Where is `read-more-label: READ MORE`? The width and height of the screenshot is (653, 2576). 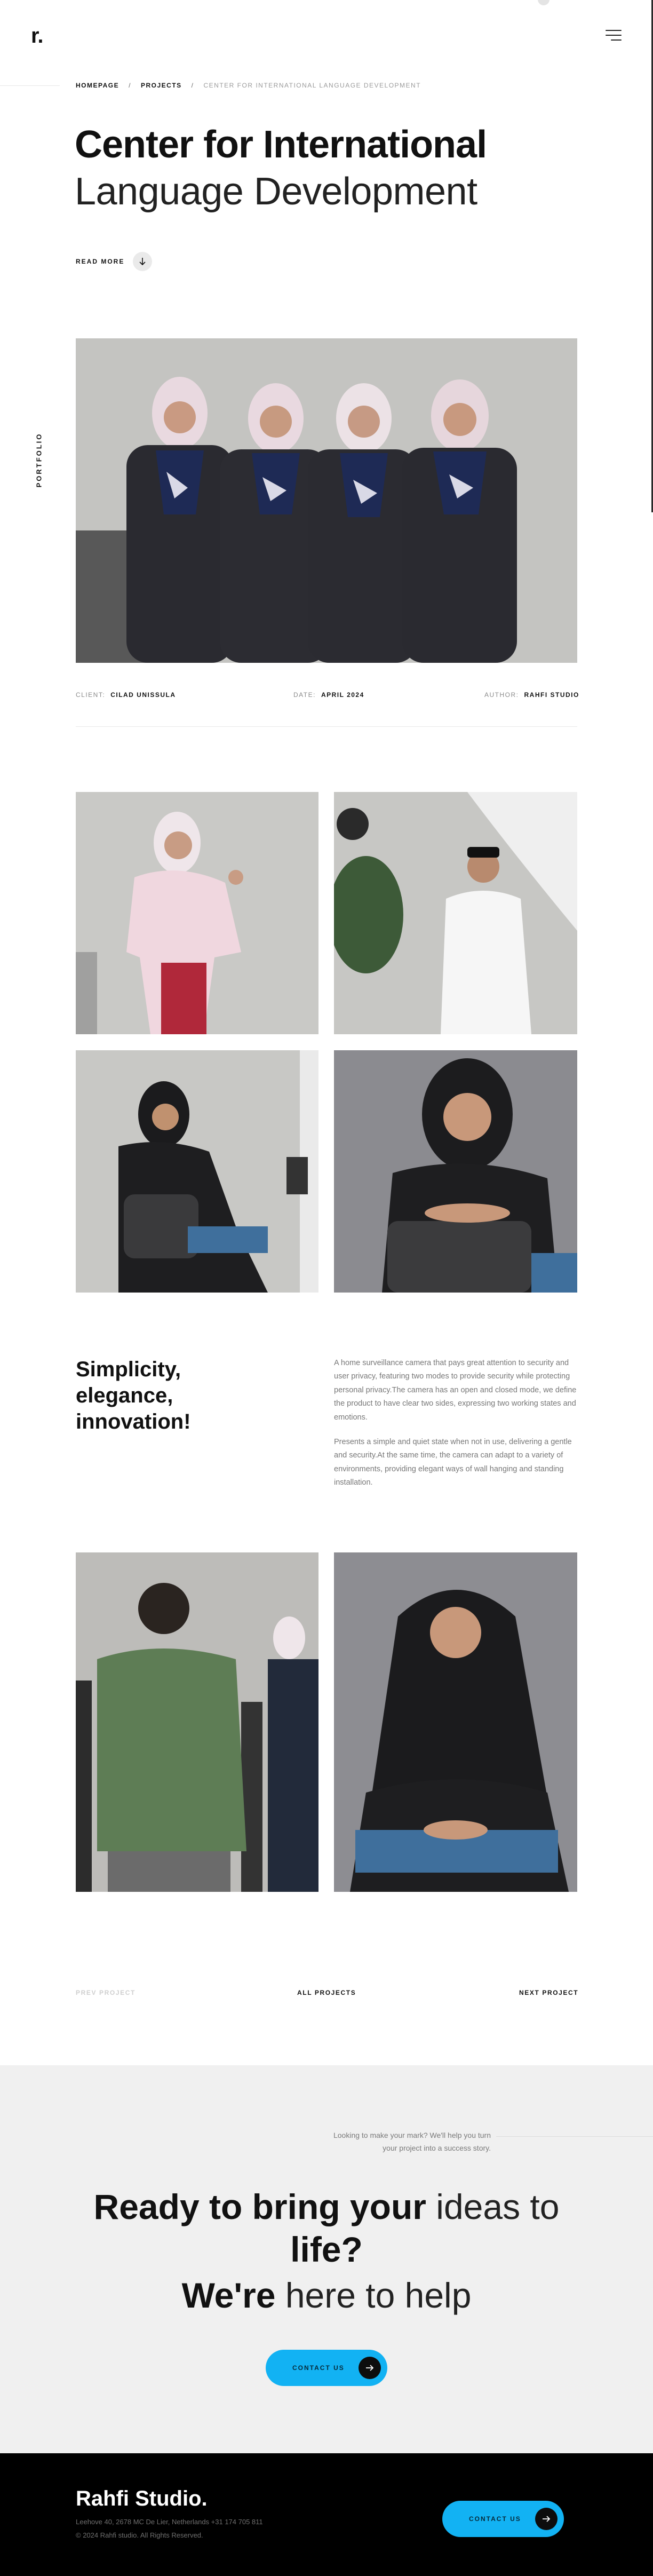 read-more-label: READ MORE is located at coordinates (100, 261).